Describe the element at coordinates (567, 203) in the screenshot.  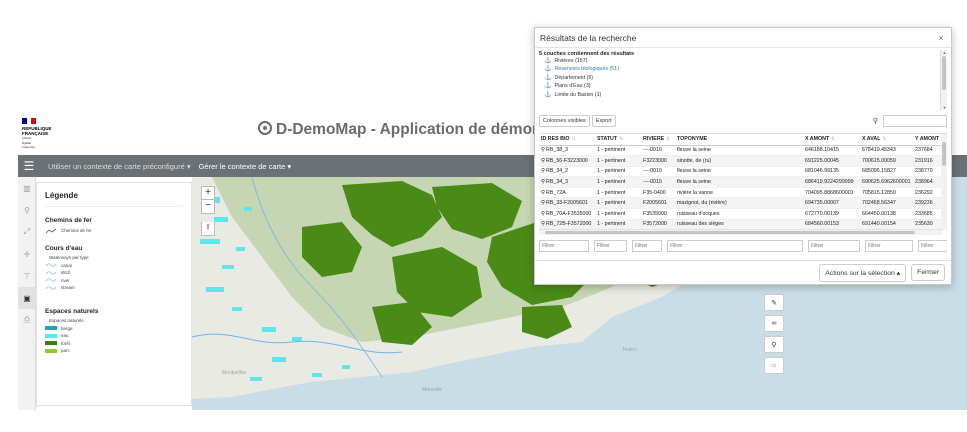
I see `table-cell: ⚲RB_33-F2005601` at that location.